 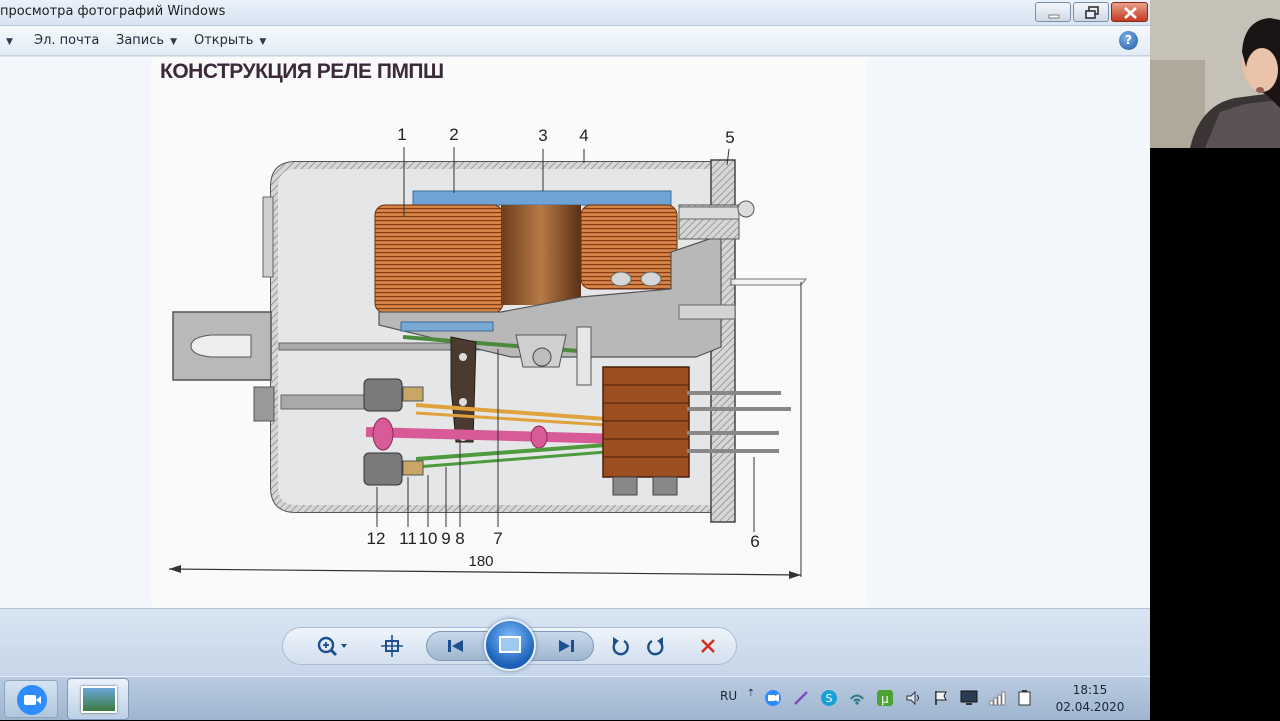 What do you see at coordinates (1128, 40) in the screenshot?
I see `help-icon: ?` at bounding box center [1128, 40].